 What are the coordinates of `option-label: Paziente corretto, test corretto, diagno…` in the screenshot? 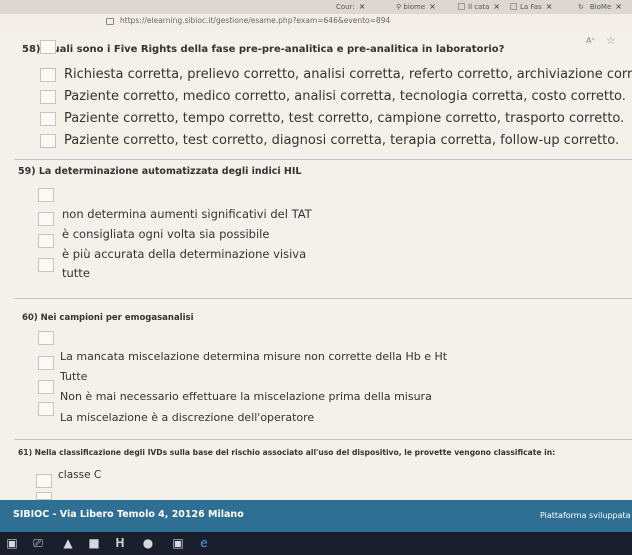 It's located at (341, 140).